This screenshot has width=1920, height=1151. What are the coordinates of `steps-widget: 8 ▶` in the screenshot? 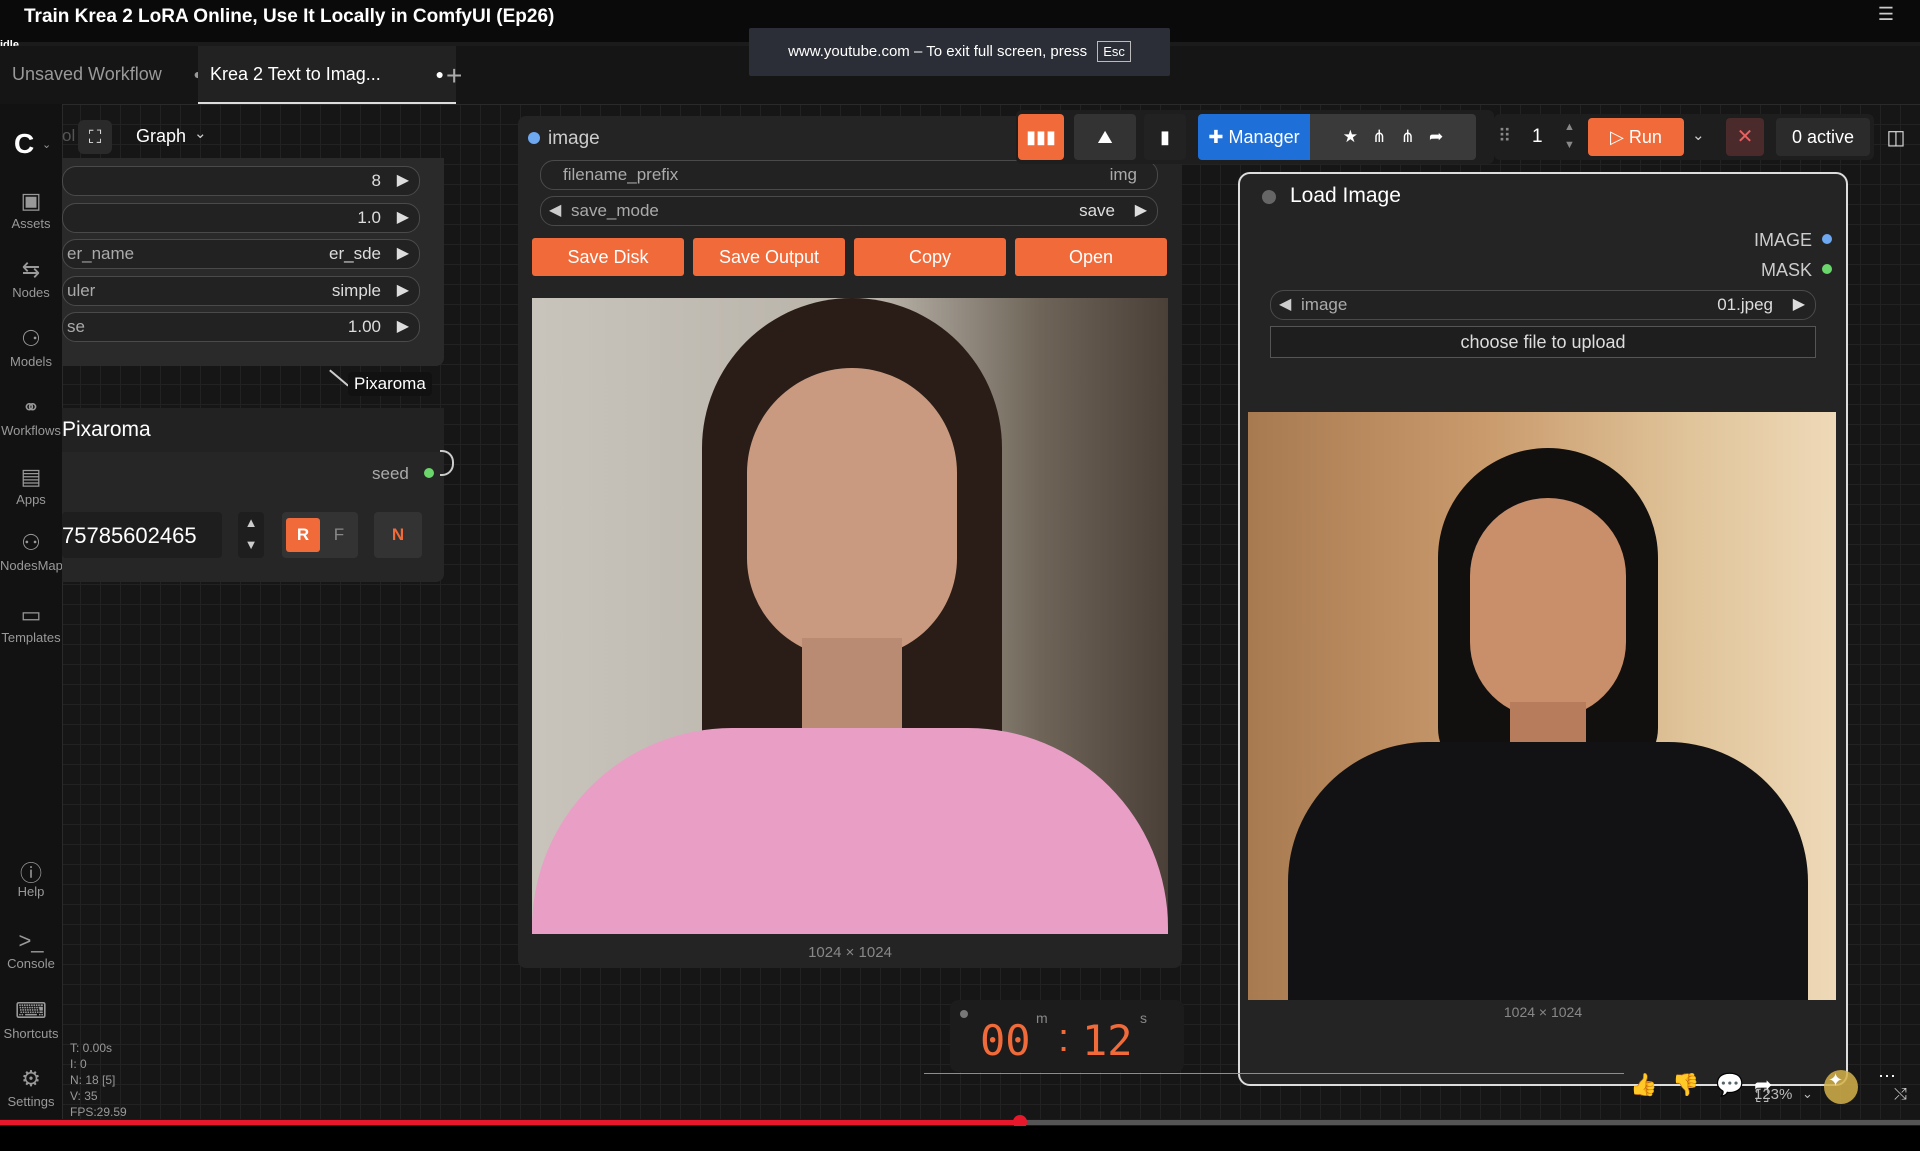 It's located at (241, 181).